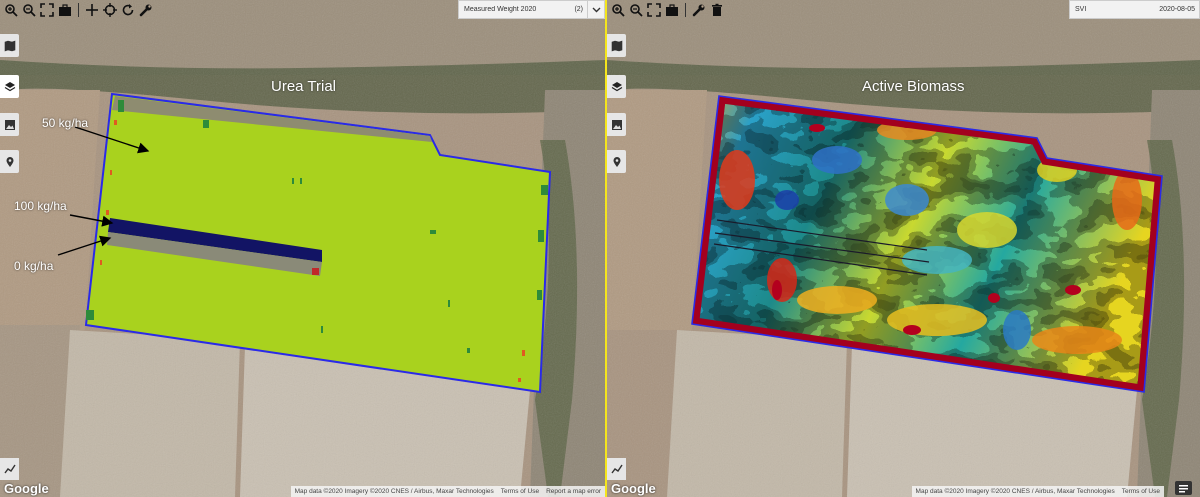 The image size is (1200, 497). Describe the element at coordinates (1134, 9) in the screenshot. I see `right-layer-select: SVI 2020-08-05` at that location.